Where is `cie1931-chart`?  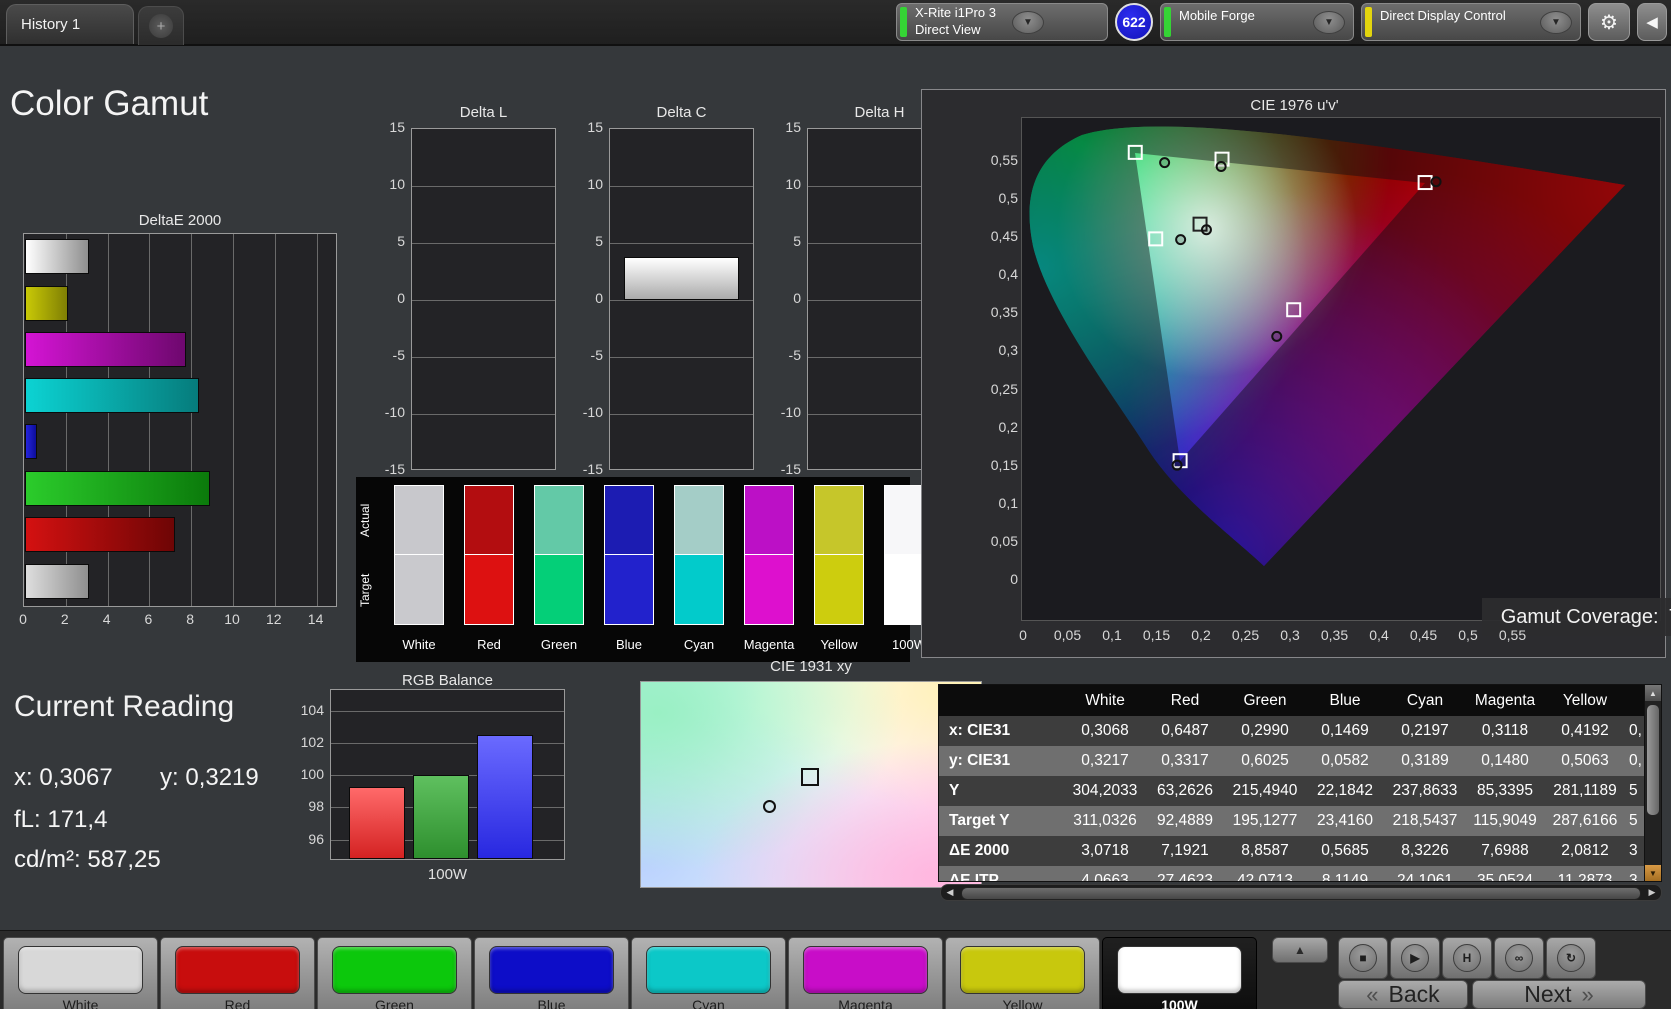 cie1931-chart is located at coordinates (811, 784).